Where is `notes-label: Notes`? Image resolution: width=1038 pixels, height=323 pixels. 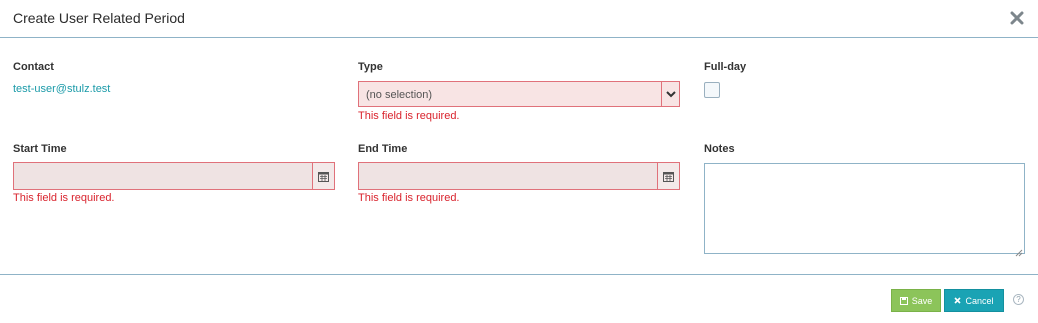
notes-label: Notes is located at coordinates (719, 149).